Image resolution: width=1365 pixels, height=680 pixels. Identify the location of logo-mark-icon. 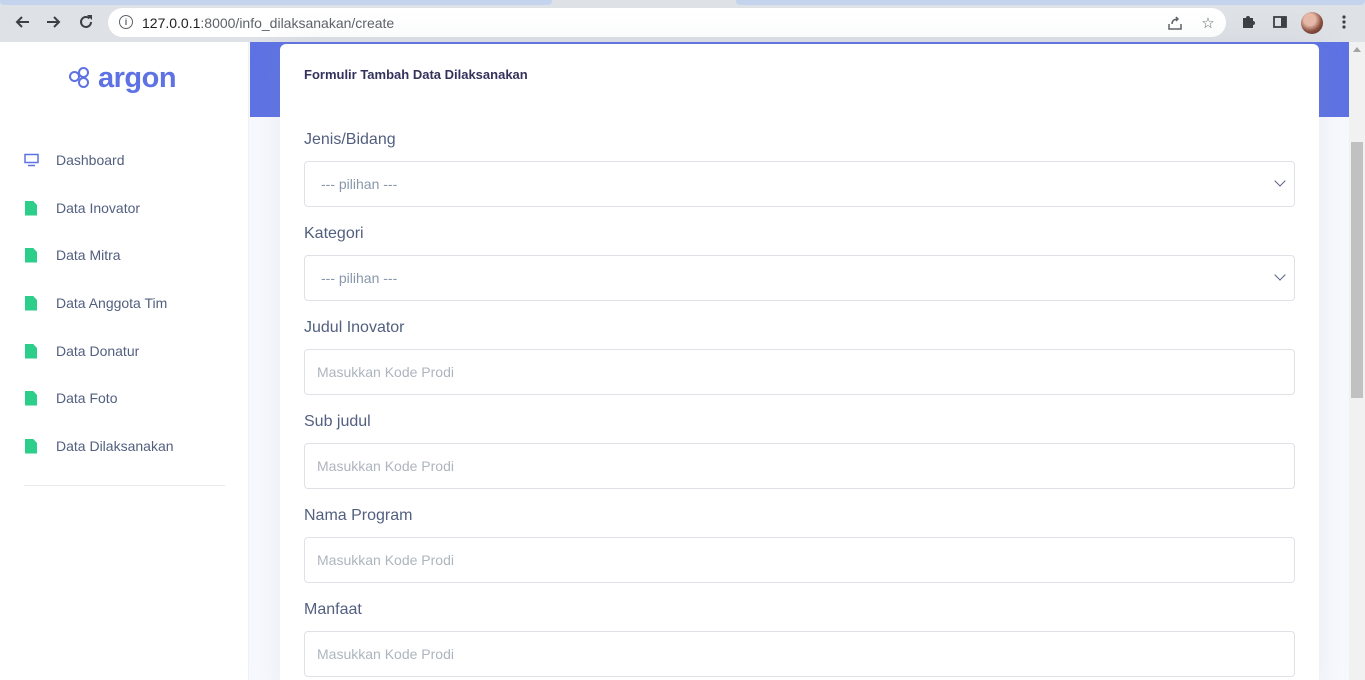
(80, 78).